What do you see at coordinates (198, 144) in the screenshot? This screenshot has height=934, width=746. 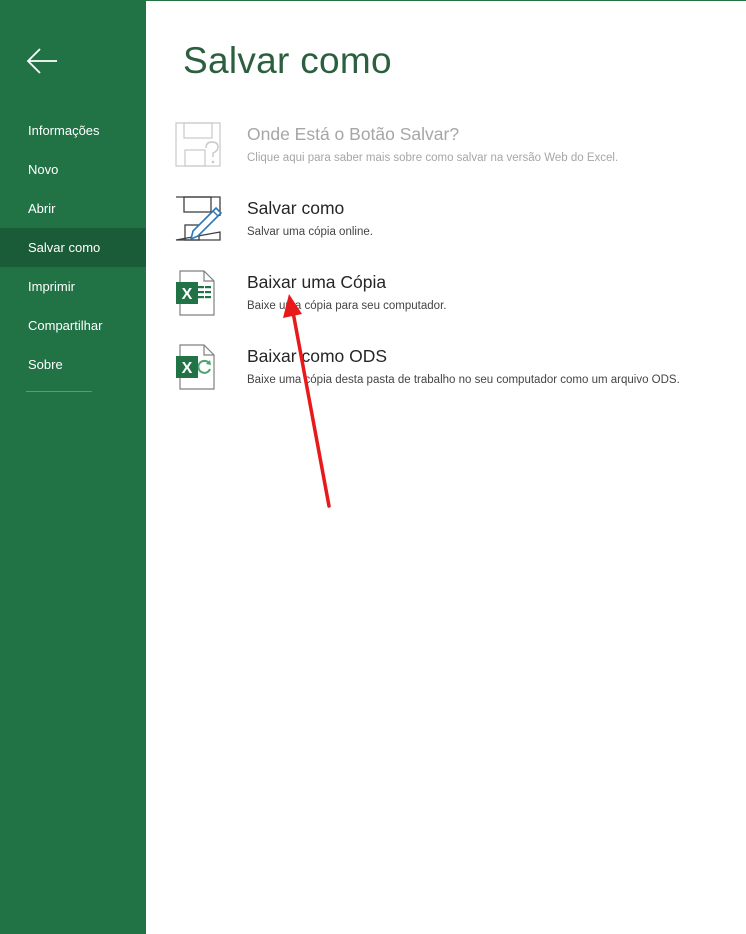 I see `save-help-icon` at bounding box center [198, 144].